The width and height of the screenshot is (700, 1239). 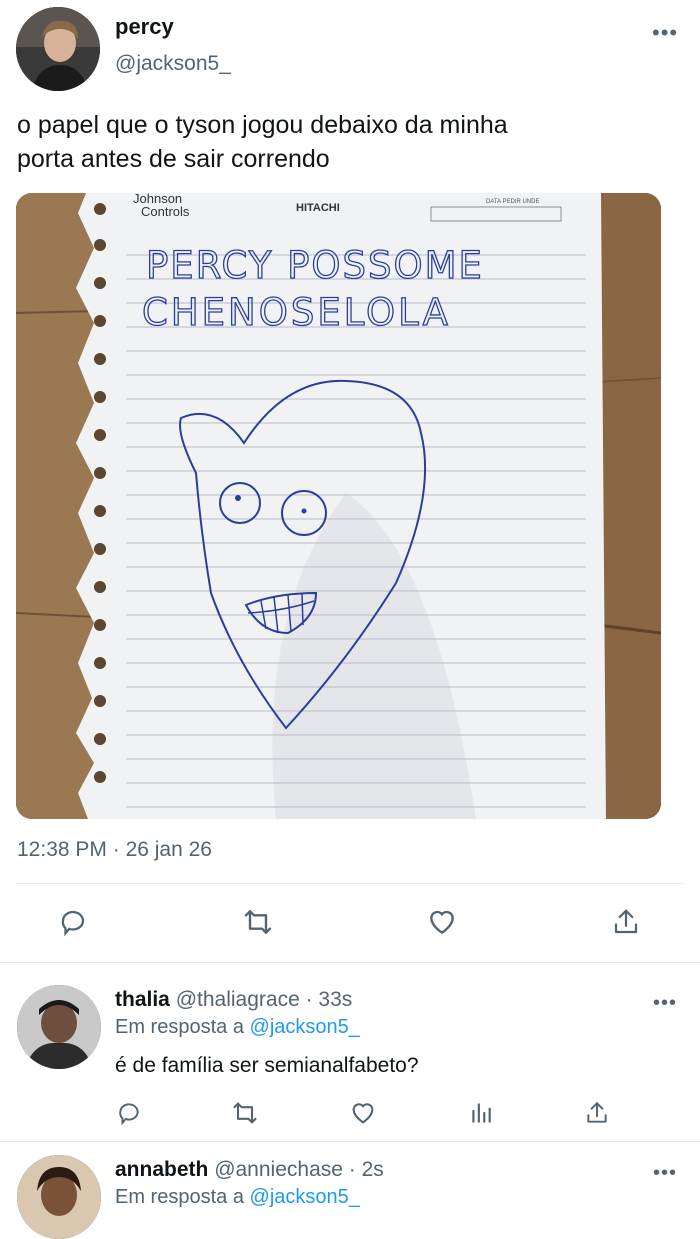 I want to click on author-handle: @jackson5_, so click(x=173, y=64).